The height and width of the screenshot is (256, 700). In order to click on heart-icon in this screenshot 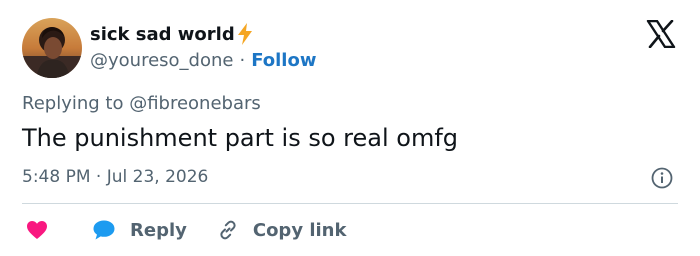, I will do `click(37, 230)`.